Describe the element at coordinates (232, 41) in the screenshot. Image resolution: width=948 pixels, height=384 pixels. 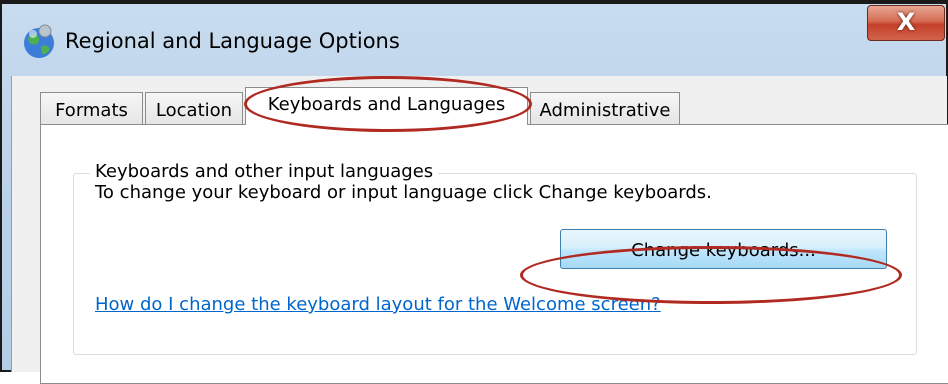
I see `window-title: Regional and Language Options` at that location.